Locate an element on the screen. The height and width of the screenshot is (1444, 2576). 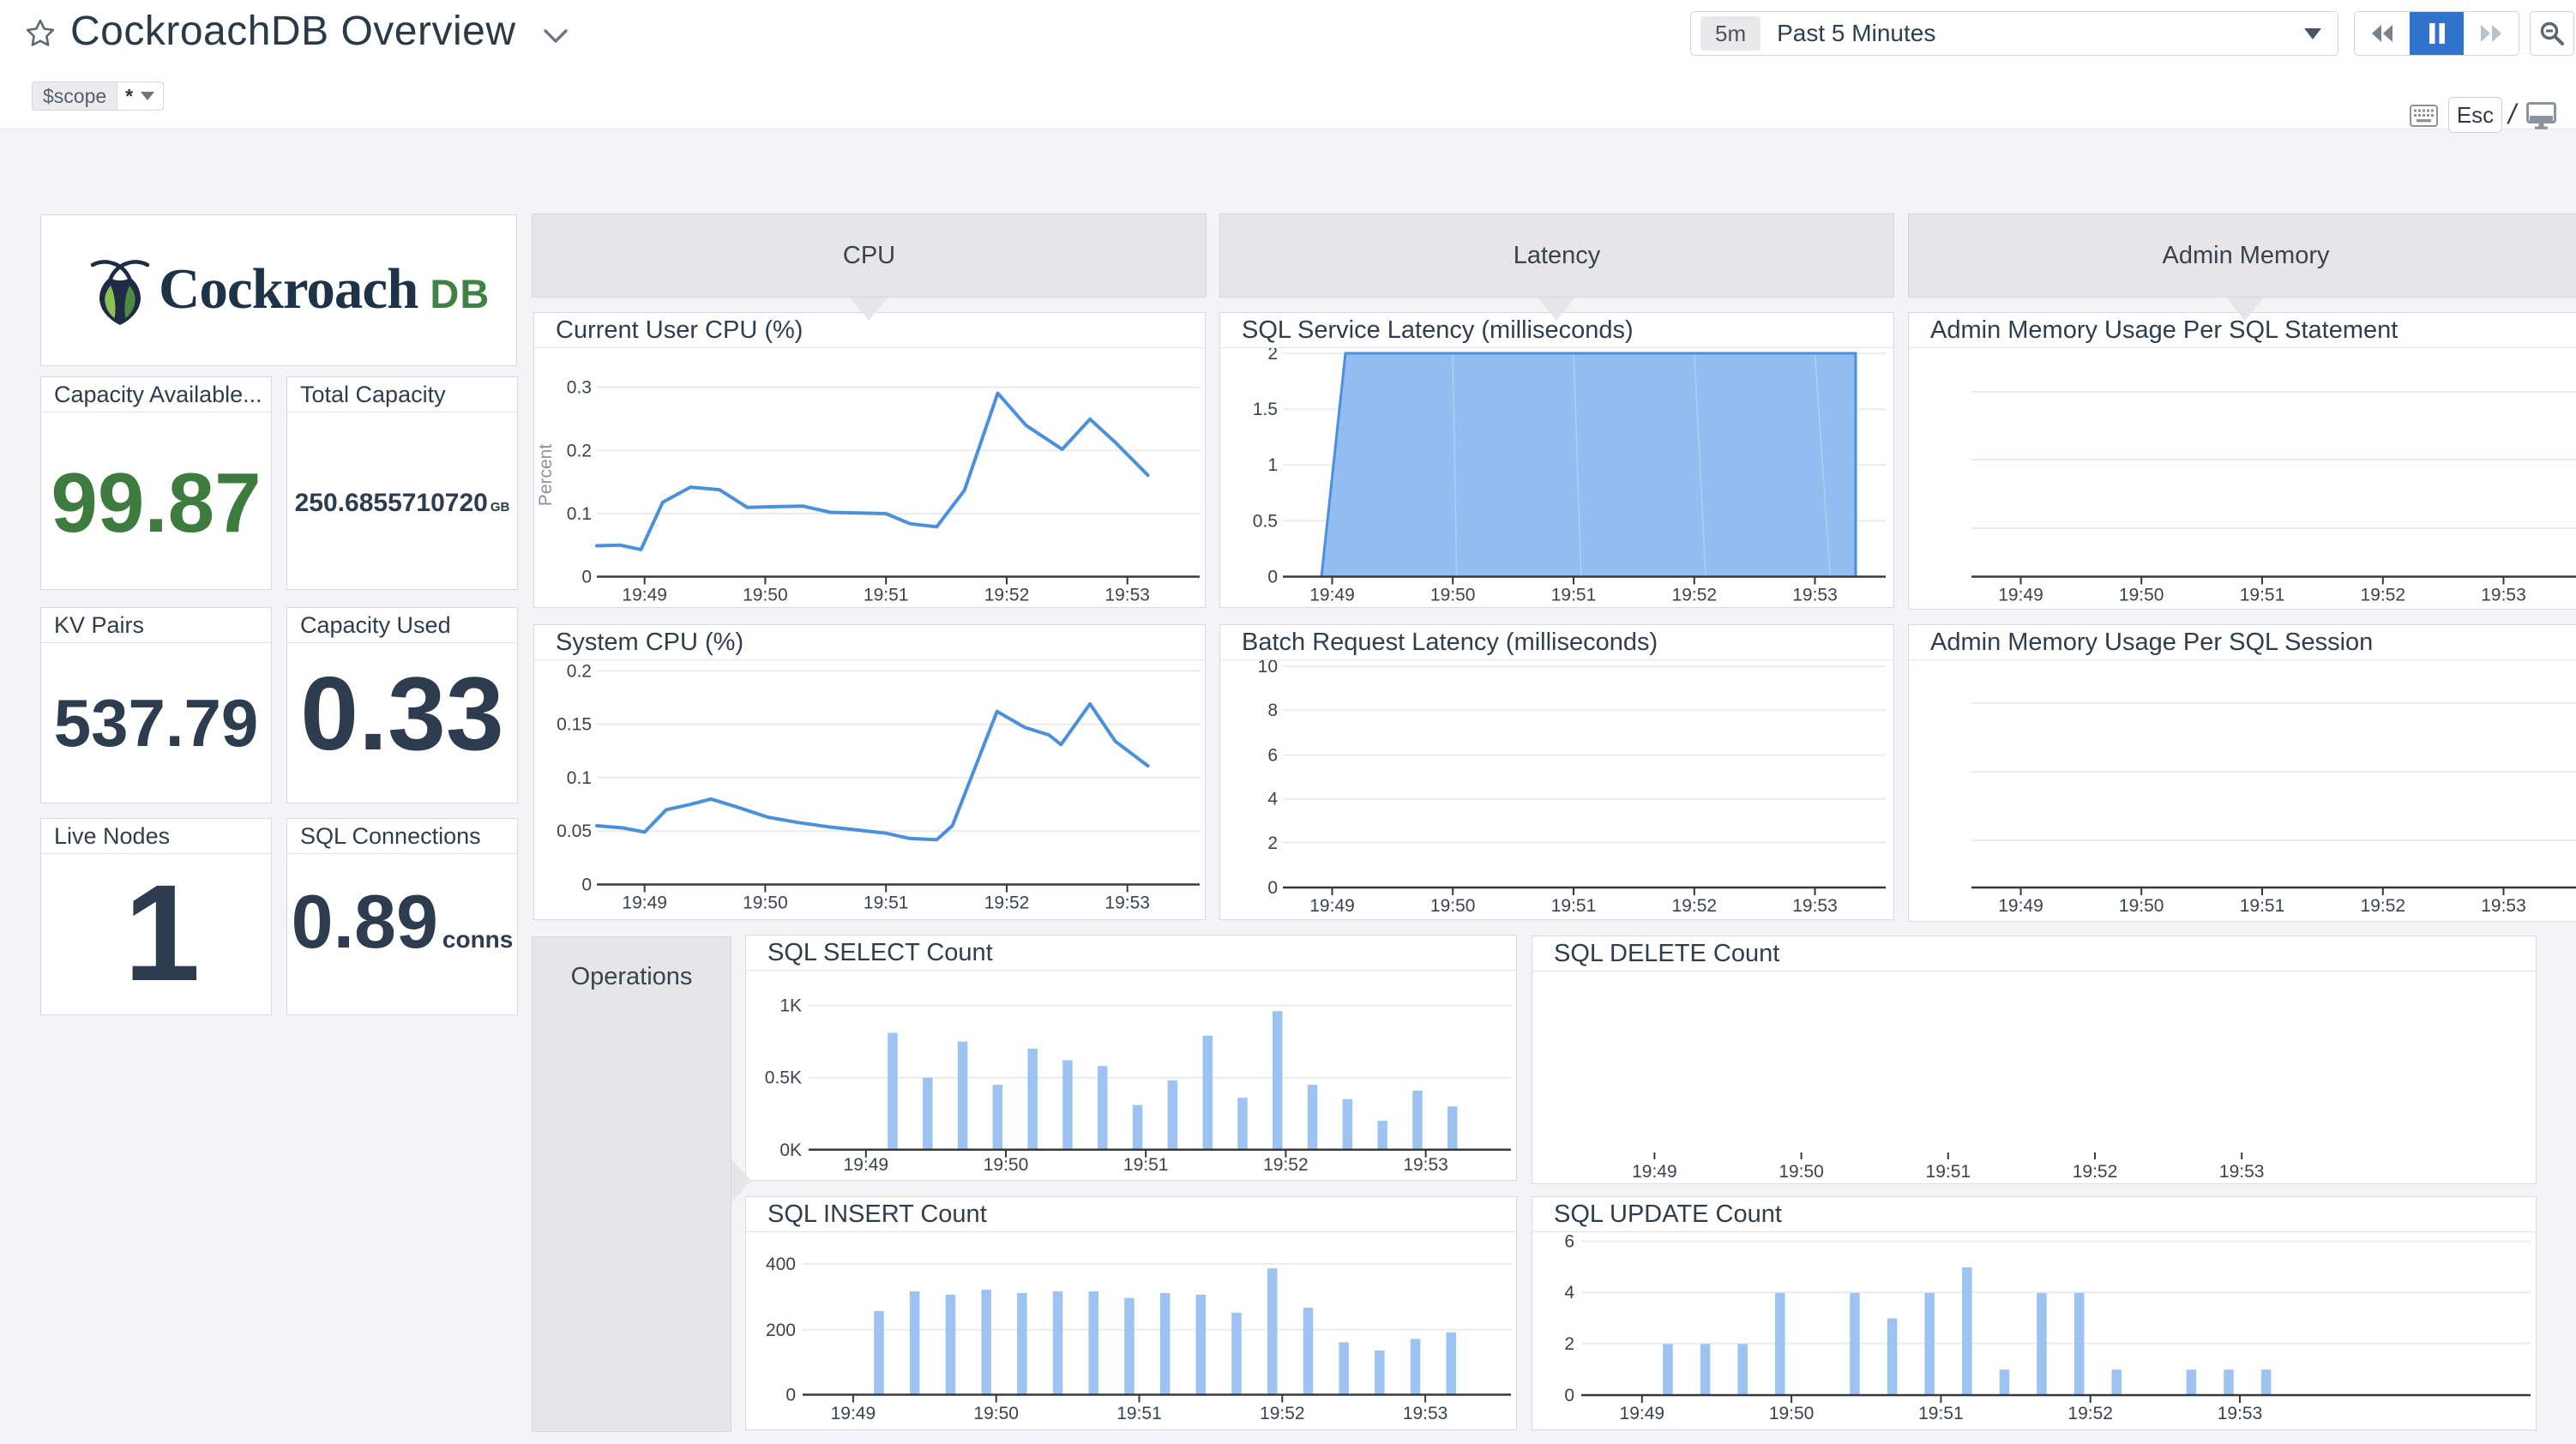
svg-text: 0.5 is located at coordinates (1265, 521).